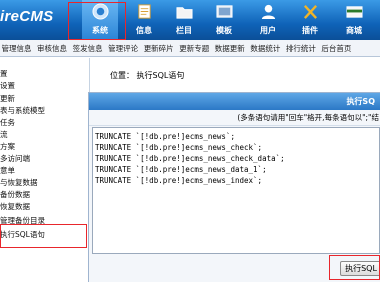  Describe the element at coordinates (194, 48) in the screenshot. I see `subnav-update-topics: 更新专题` at that location.